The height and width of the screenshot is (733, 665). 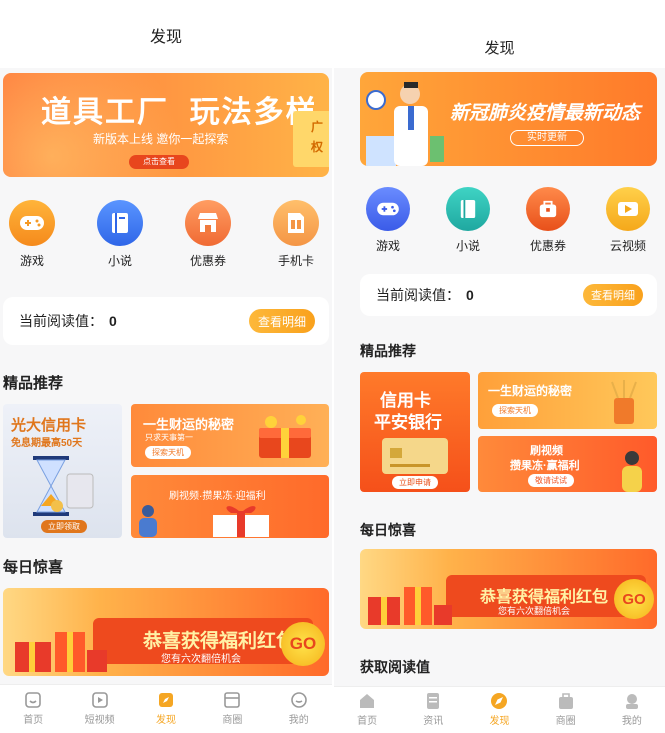 What do you see at coordinates (49, 425) in the screenshot?
I see `credit-card-title: 光大信用卡` at bounding box center [49, 425].